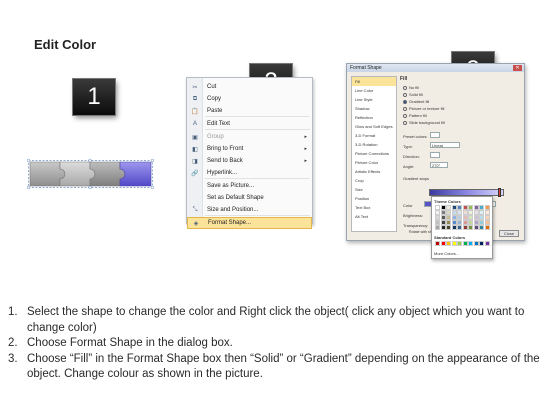 This screenshot has height=420, width=560. What do you see at coordinates (195, 149) in the screenshot?
I see `bring-front-icon: ◧` at bounding box center [195, 149].